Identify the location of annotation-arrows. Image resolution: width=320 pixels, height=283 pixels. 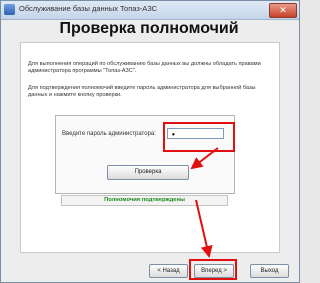
(204, 202).